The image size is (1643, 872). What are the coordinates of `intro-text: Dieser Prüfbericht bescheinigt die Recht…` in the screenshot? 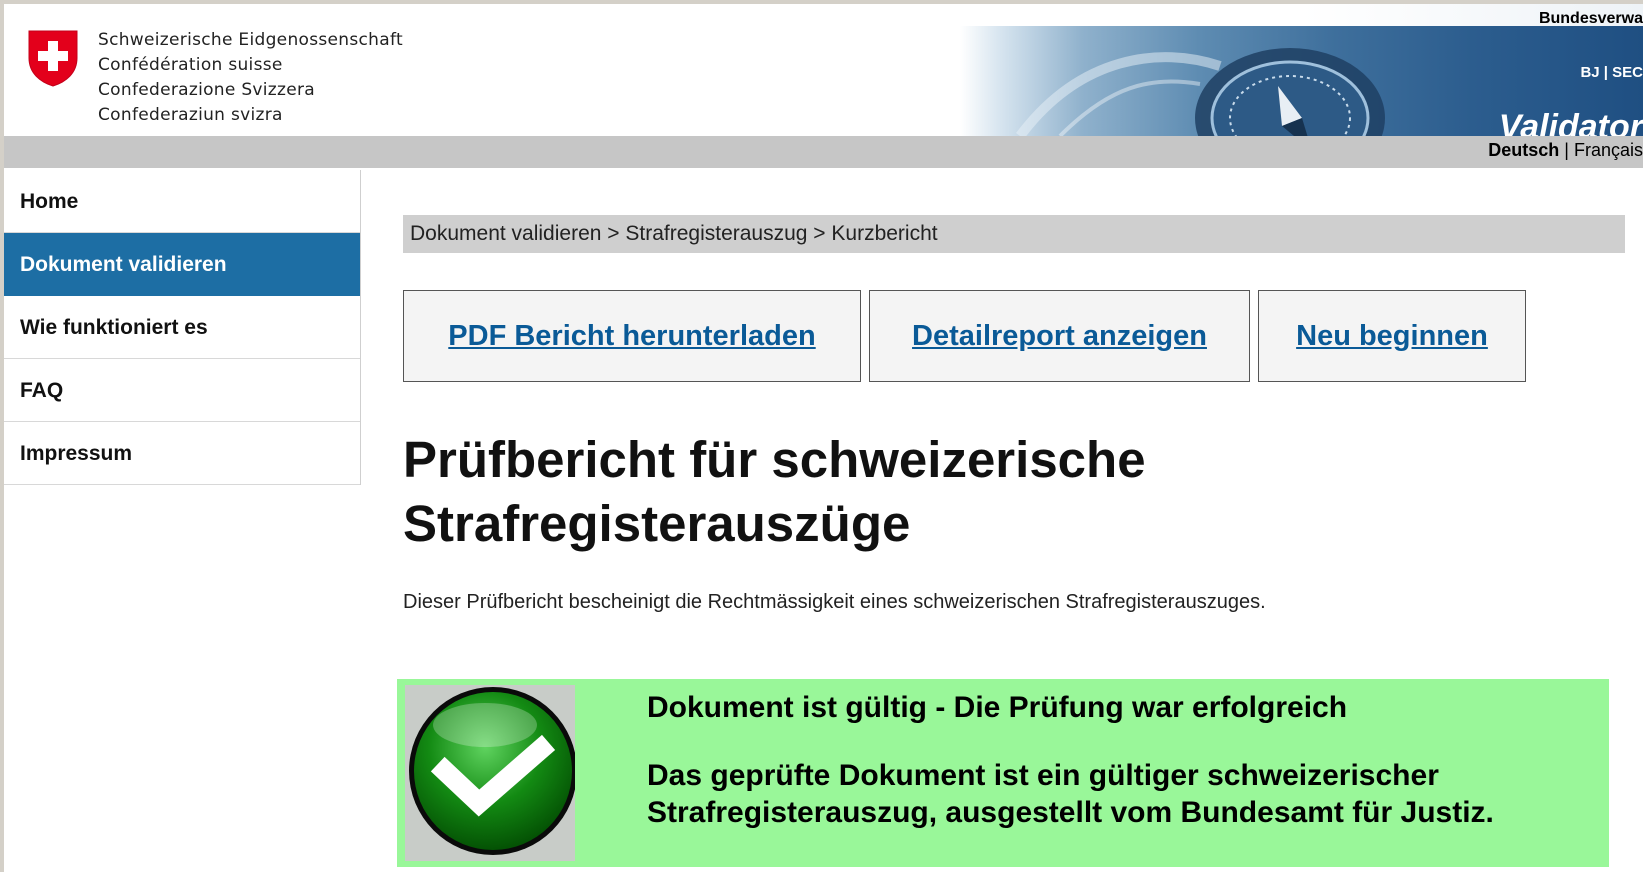 It's located at (834, 602).